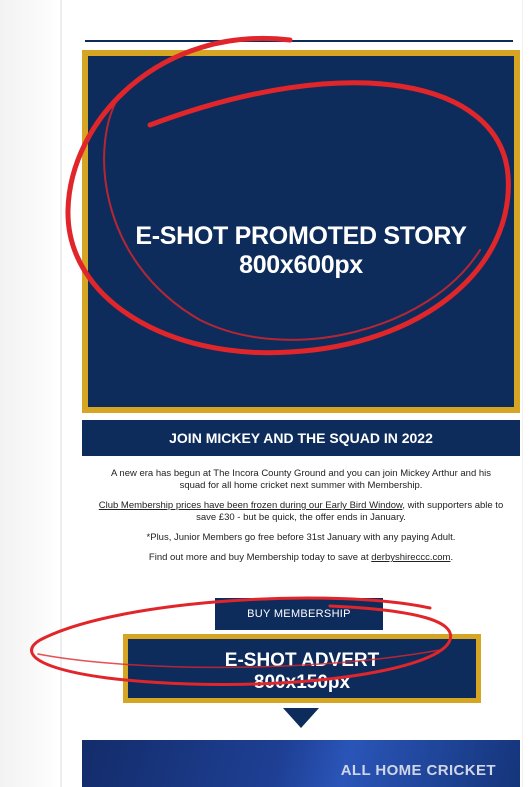 Image resolution: width=529 pixels, height=787 pixels. What do you see at coordinates (302, 660) in the screenshot?
I see `advert-title: E-SHOT ADVERT` at bounding box center [302, 660].